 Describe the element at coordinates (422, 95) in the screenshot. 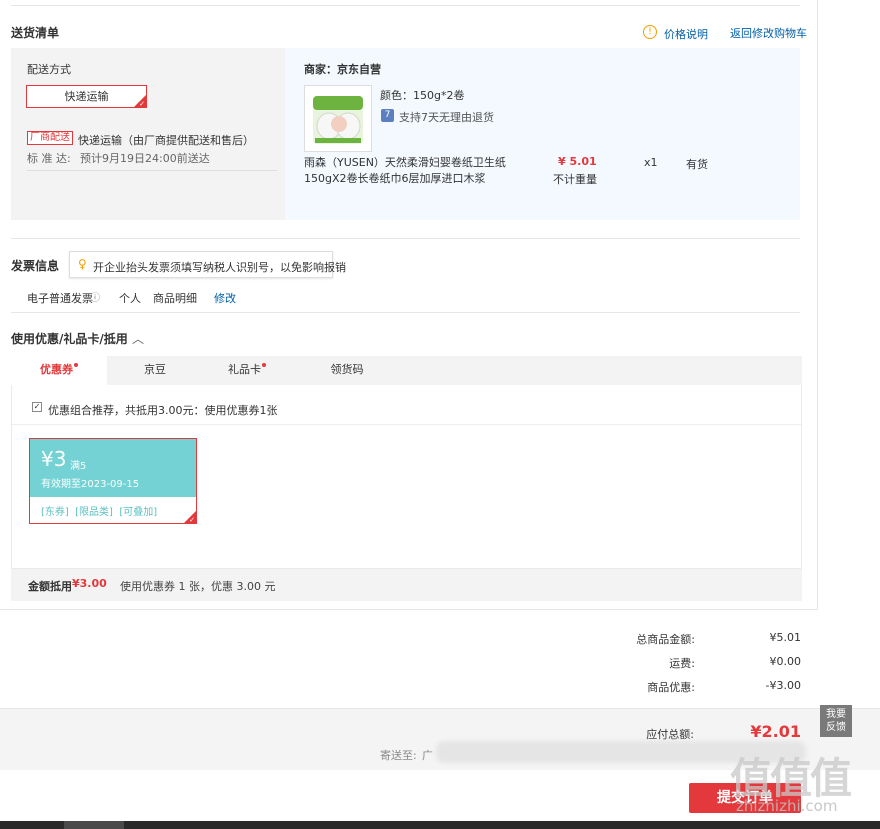

I see `color-spec: 颜色：150g*2卷` at that location.